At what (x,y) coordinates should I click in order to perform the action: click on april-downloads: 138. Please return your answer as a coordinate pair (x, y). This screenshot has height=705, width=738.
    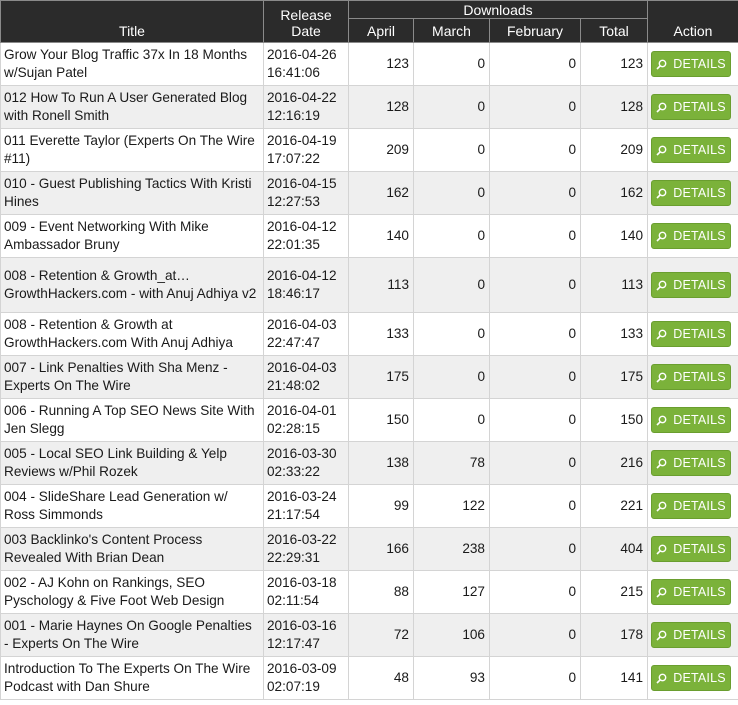
    Looking at the image, I should click on (381, 463).